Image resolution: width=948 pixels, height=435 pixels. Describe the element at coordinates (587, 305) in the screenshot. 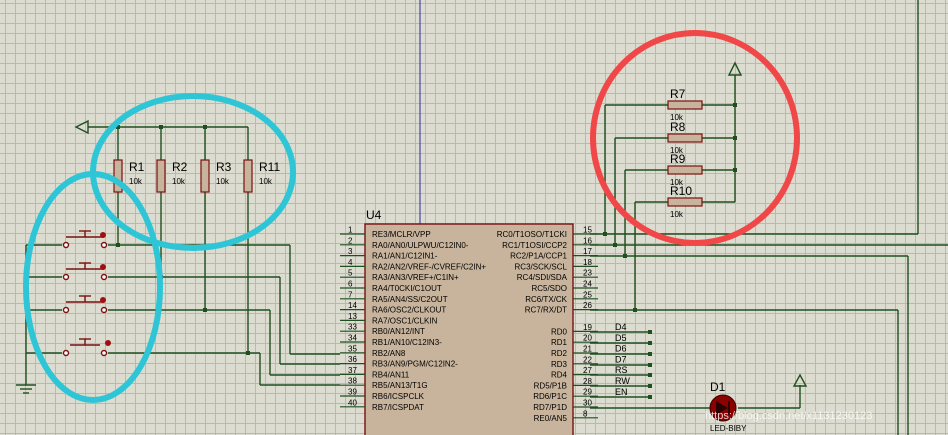

I see `pin-number: 26` at that location.